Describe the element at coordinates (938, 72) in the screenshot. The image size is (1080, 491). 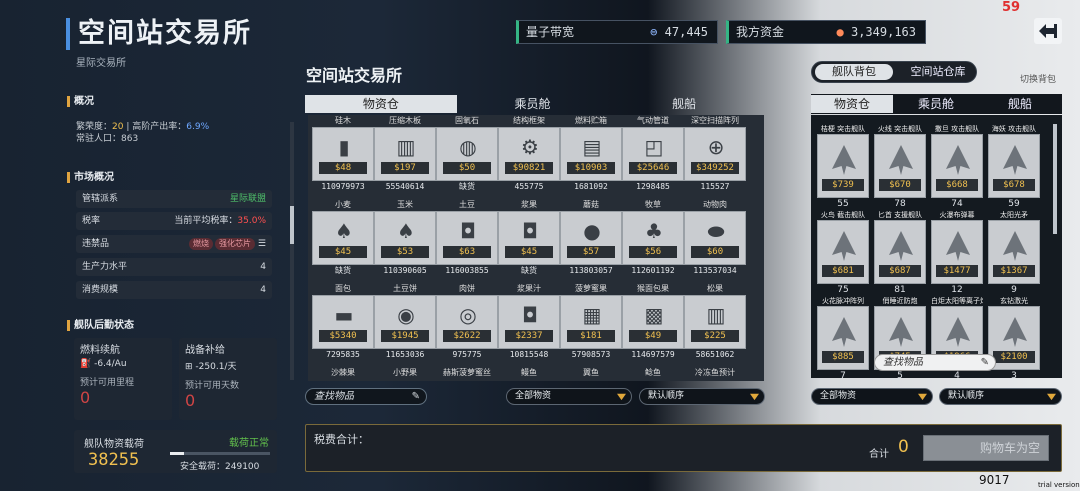
I see `tab-station-warehouse: 空间站仓库` at that location.